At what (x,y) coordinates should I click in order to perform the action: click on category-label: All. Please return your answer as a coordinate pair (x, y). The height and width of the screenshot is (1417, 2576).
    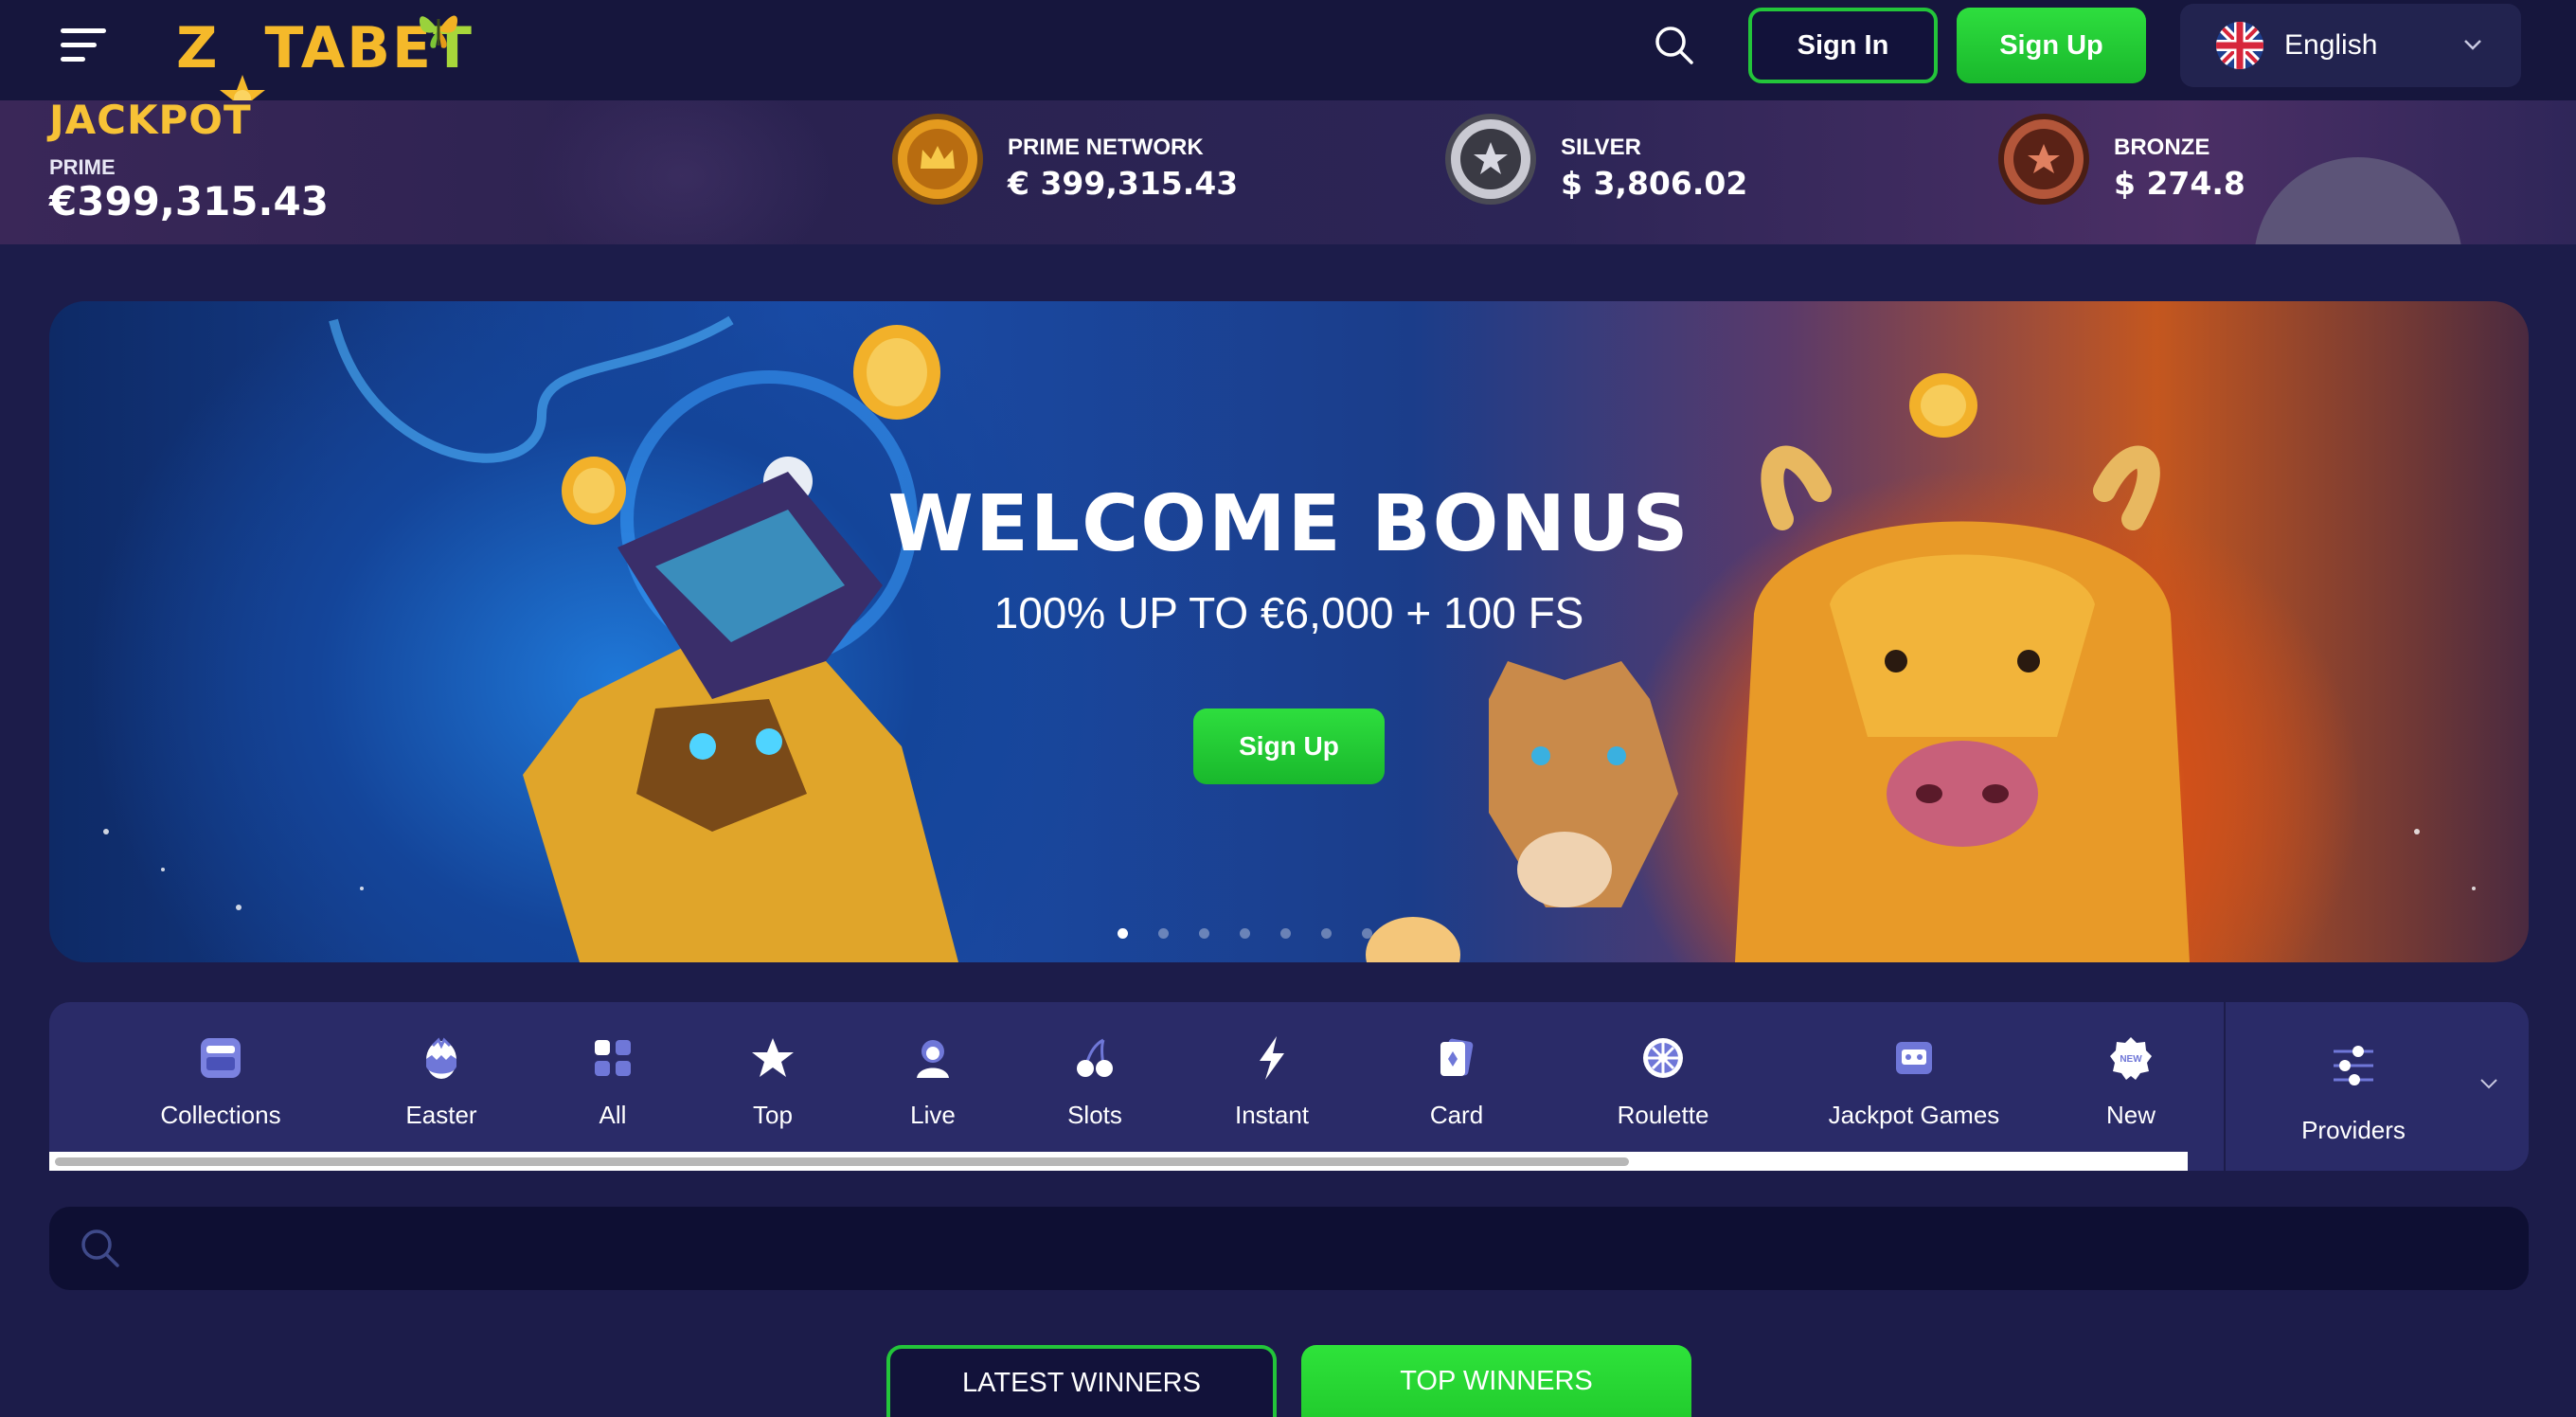
    Looking at the image, I should click on (613, 1115).